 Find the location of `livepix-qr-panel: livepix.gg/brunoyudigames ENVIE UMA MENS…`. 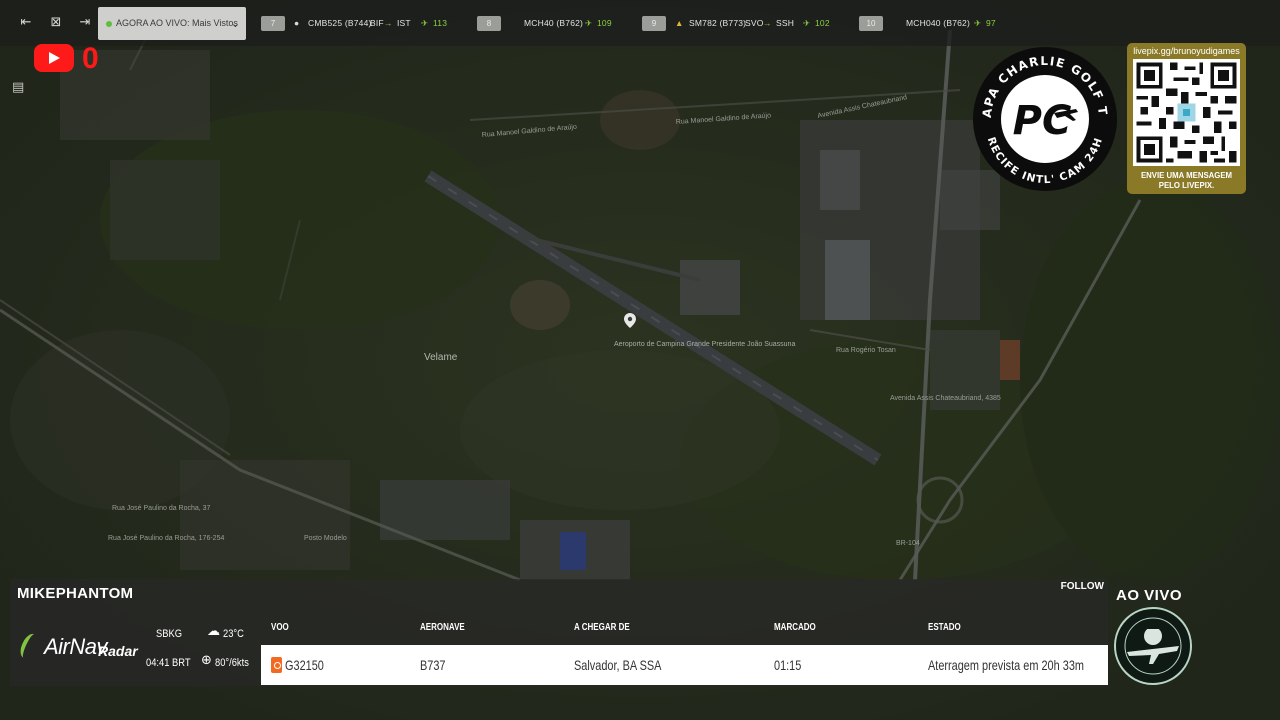

livepix-qr-panel: livepix.gg/brunoyudigames ENVIE UMA MENS… is located at coordinates (1186, 118).